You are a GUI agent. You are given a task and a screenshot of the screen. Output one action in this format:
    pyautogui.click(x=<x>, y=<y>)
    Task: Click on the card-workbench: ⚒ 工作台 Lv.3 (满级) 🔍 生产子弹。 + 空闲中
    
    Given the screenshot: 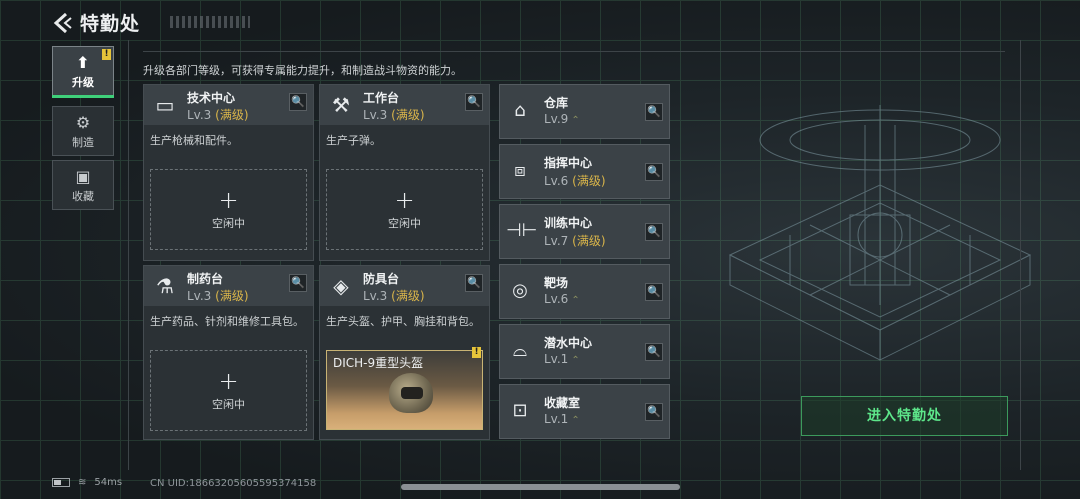 What is the action you would take?
    pyautogui.click(x=404, y=172)
    